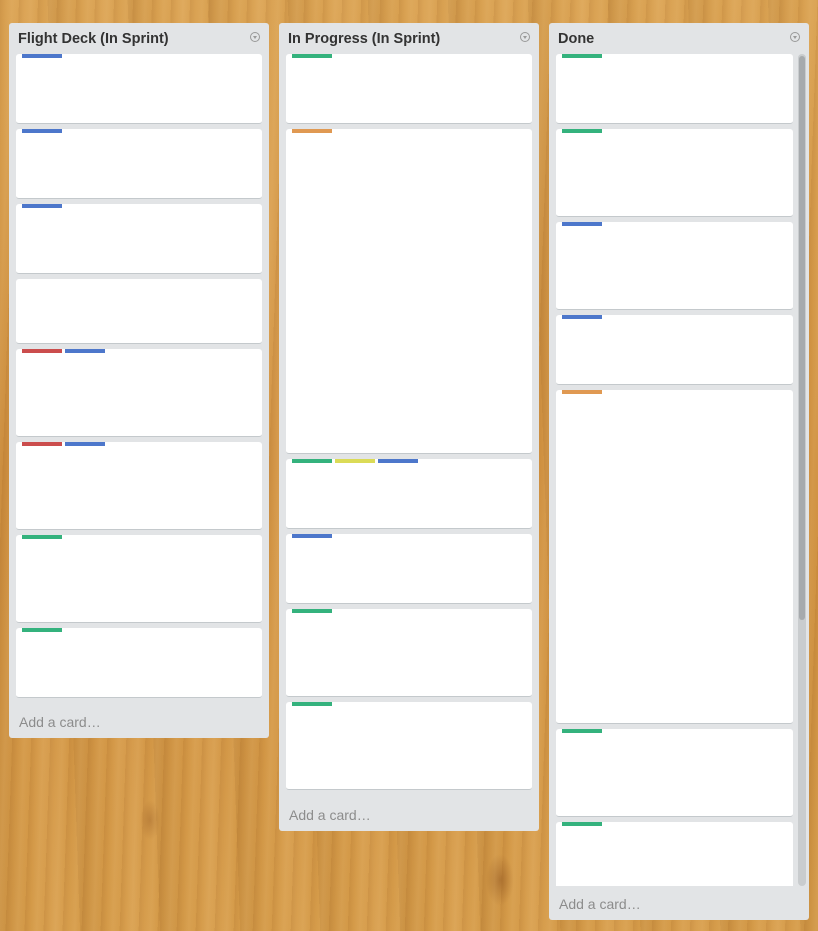 Image resolution: width=818 pixels, height=931 pixels. I want to click on list-header: Flight Deck (In Sprint), so click(139, 38).